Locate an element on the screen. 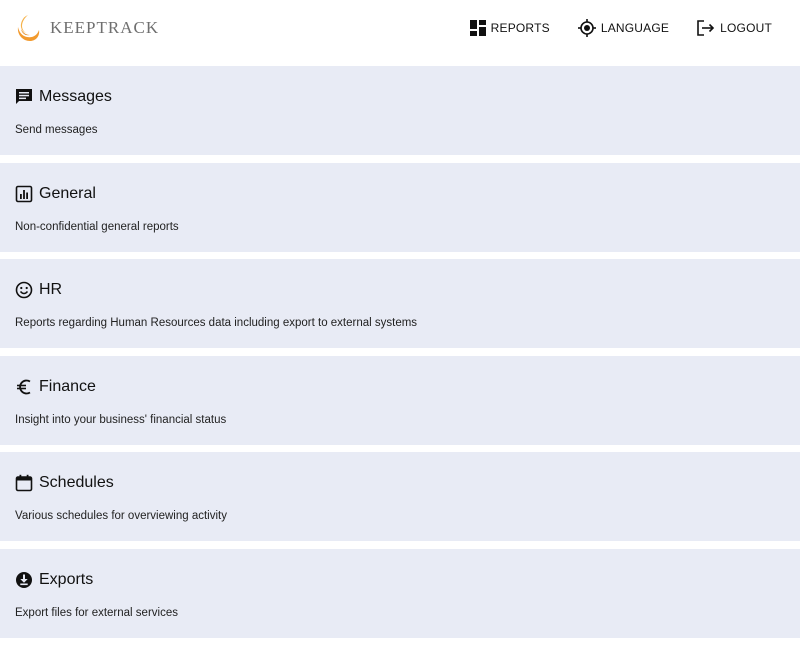  card-general: General Non-confidential general reports is located at coordinates (400, 207).